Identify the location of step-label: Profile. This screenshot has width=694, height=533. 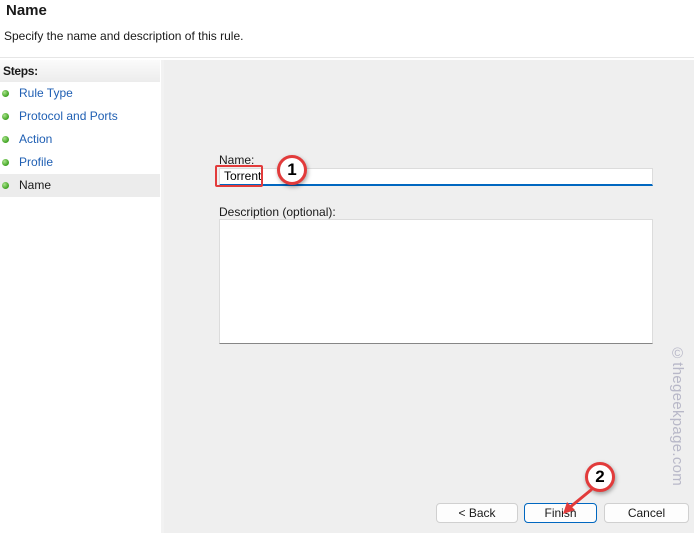
(36, 162).